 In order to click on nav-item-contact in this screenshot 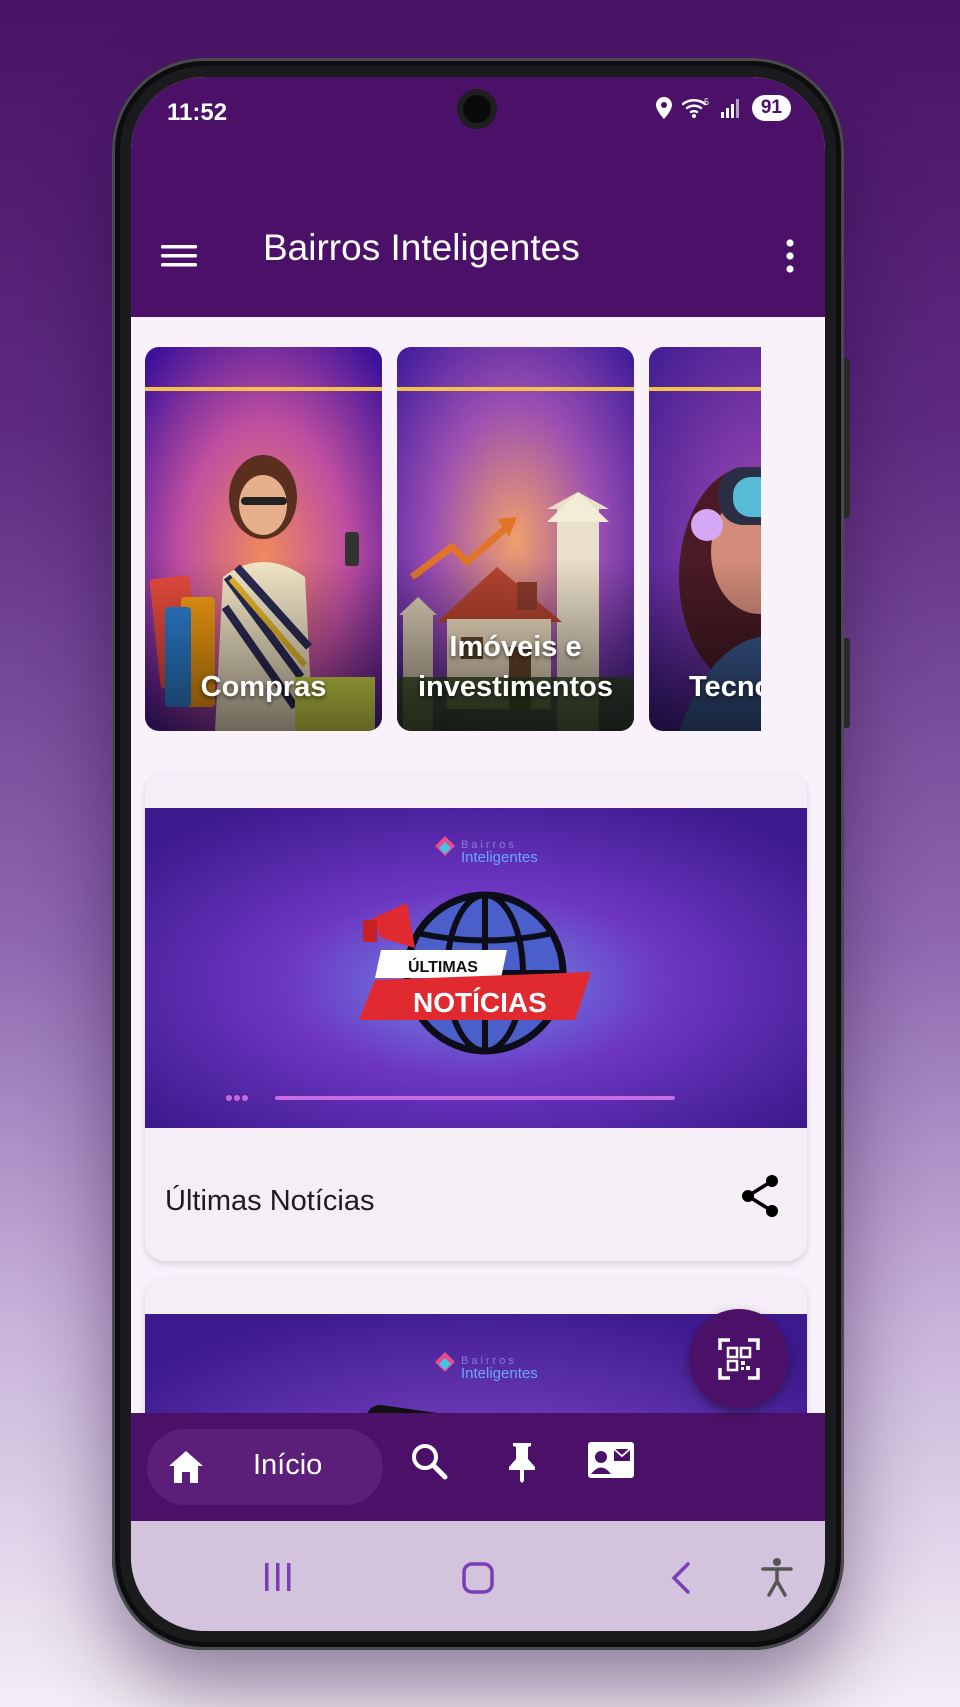, I will do `click(611, 1462)`.